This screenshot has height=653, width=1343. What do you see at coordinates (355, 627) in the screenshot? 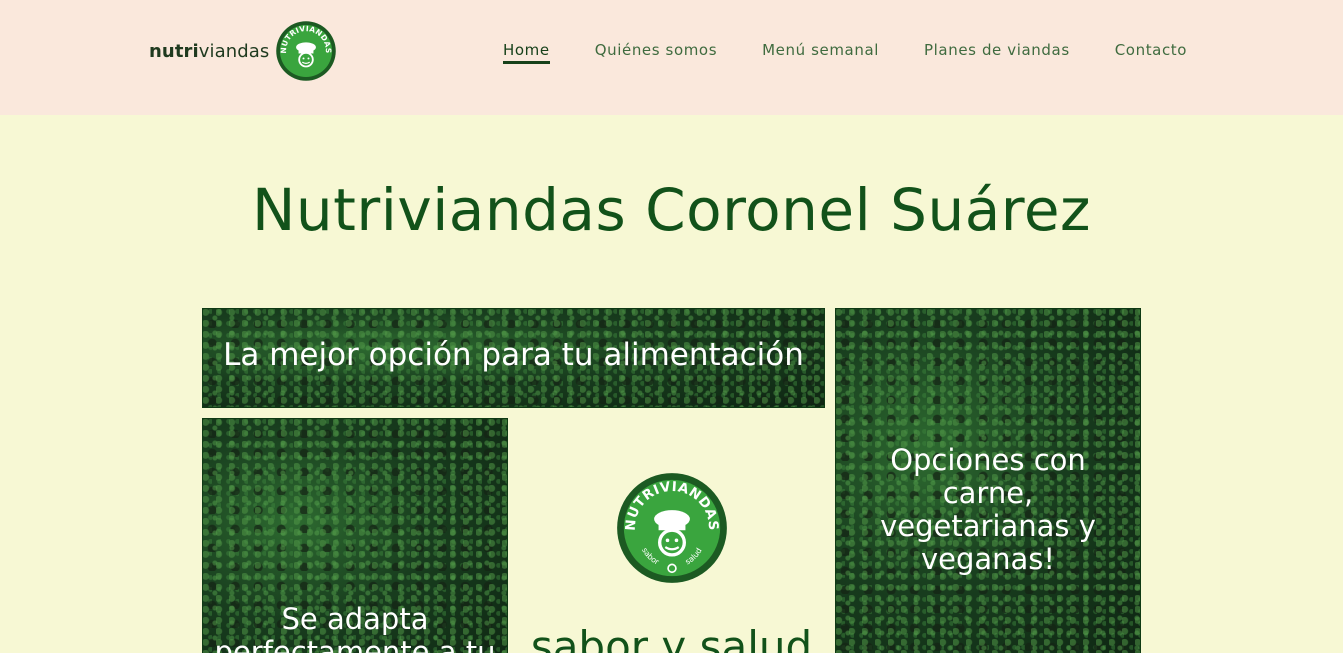
I see `tile-adapts-text: Se adapta perfectamente a tu` at bounding box center [355, 627].